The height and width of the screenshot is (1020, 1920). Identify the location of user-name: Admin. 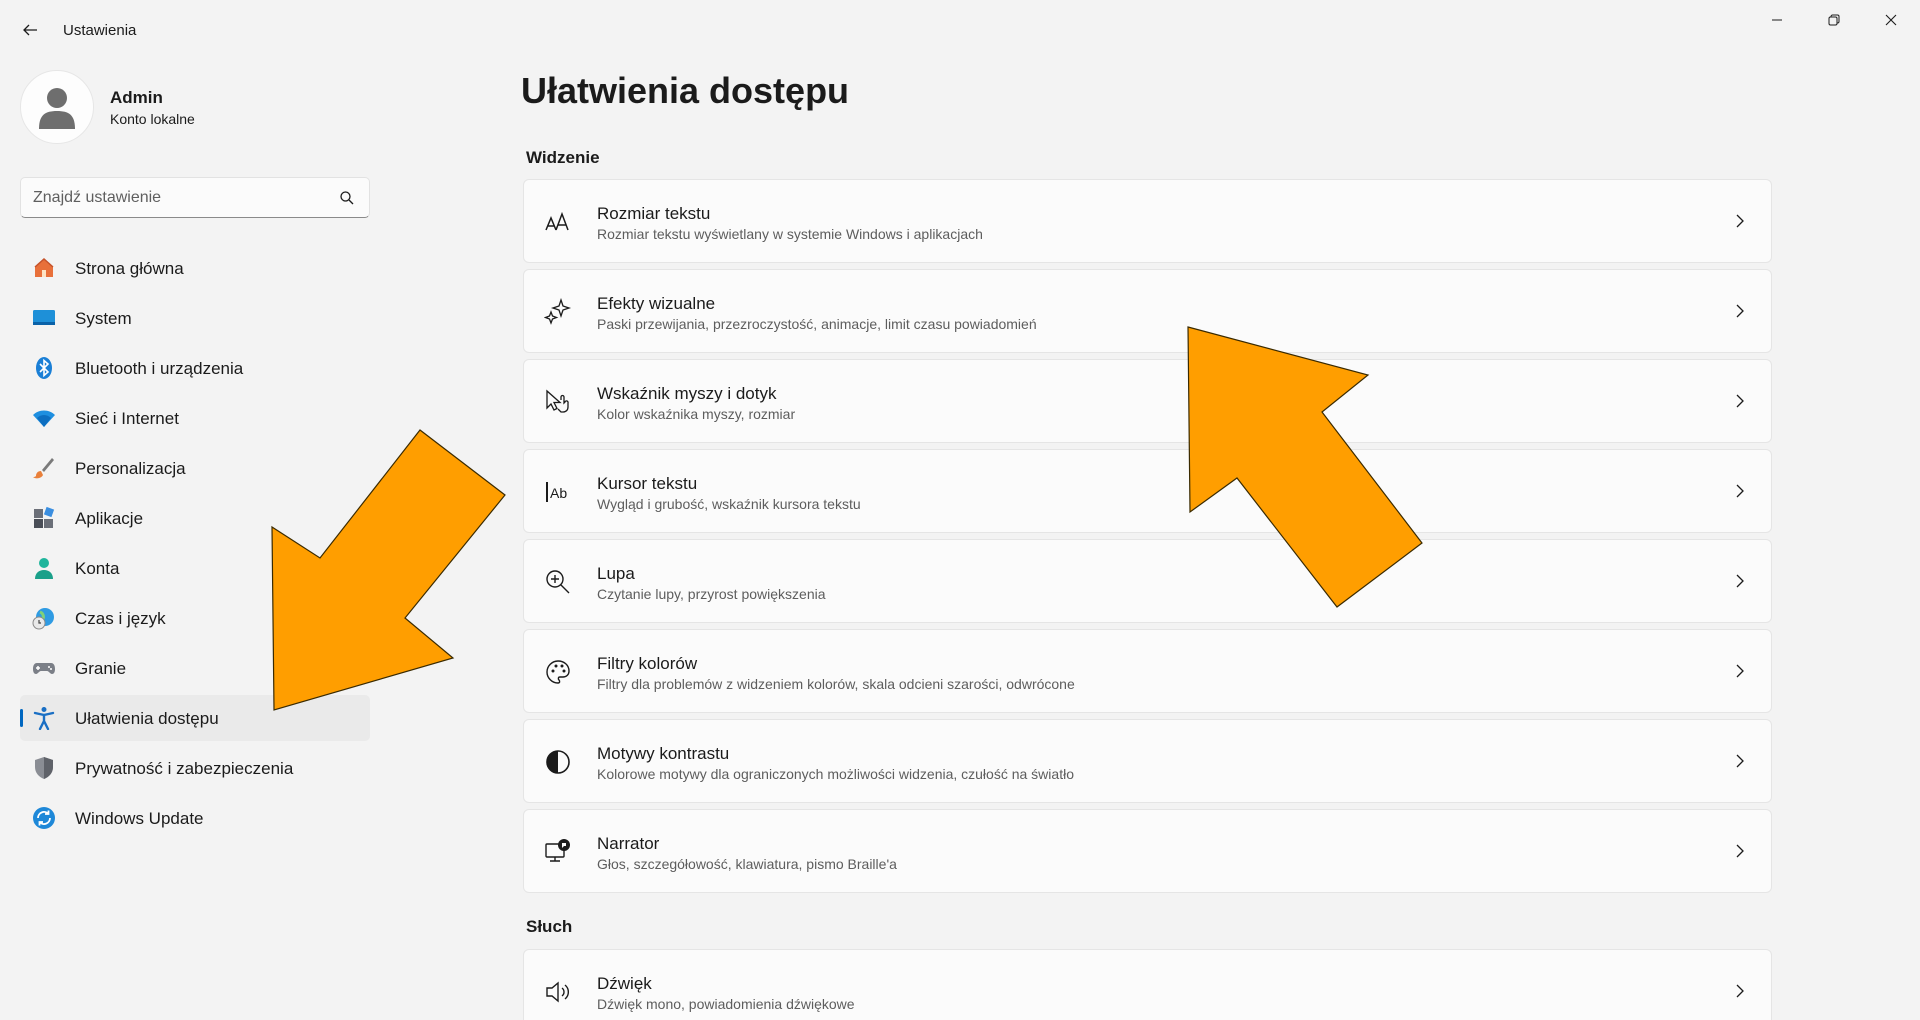
(136, 97).